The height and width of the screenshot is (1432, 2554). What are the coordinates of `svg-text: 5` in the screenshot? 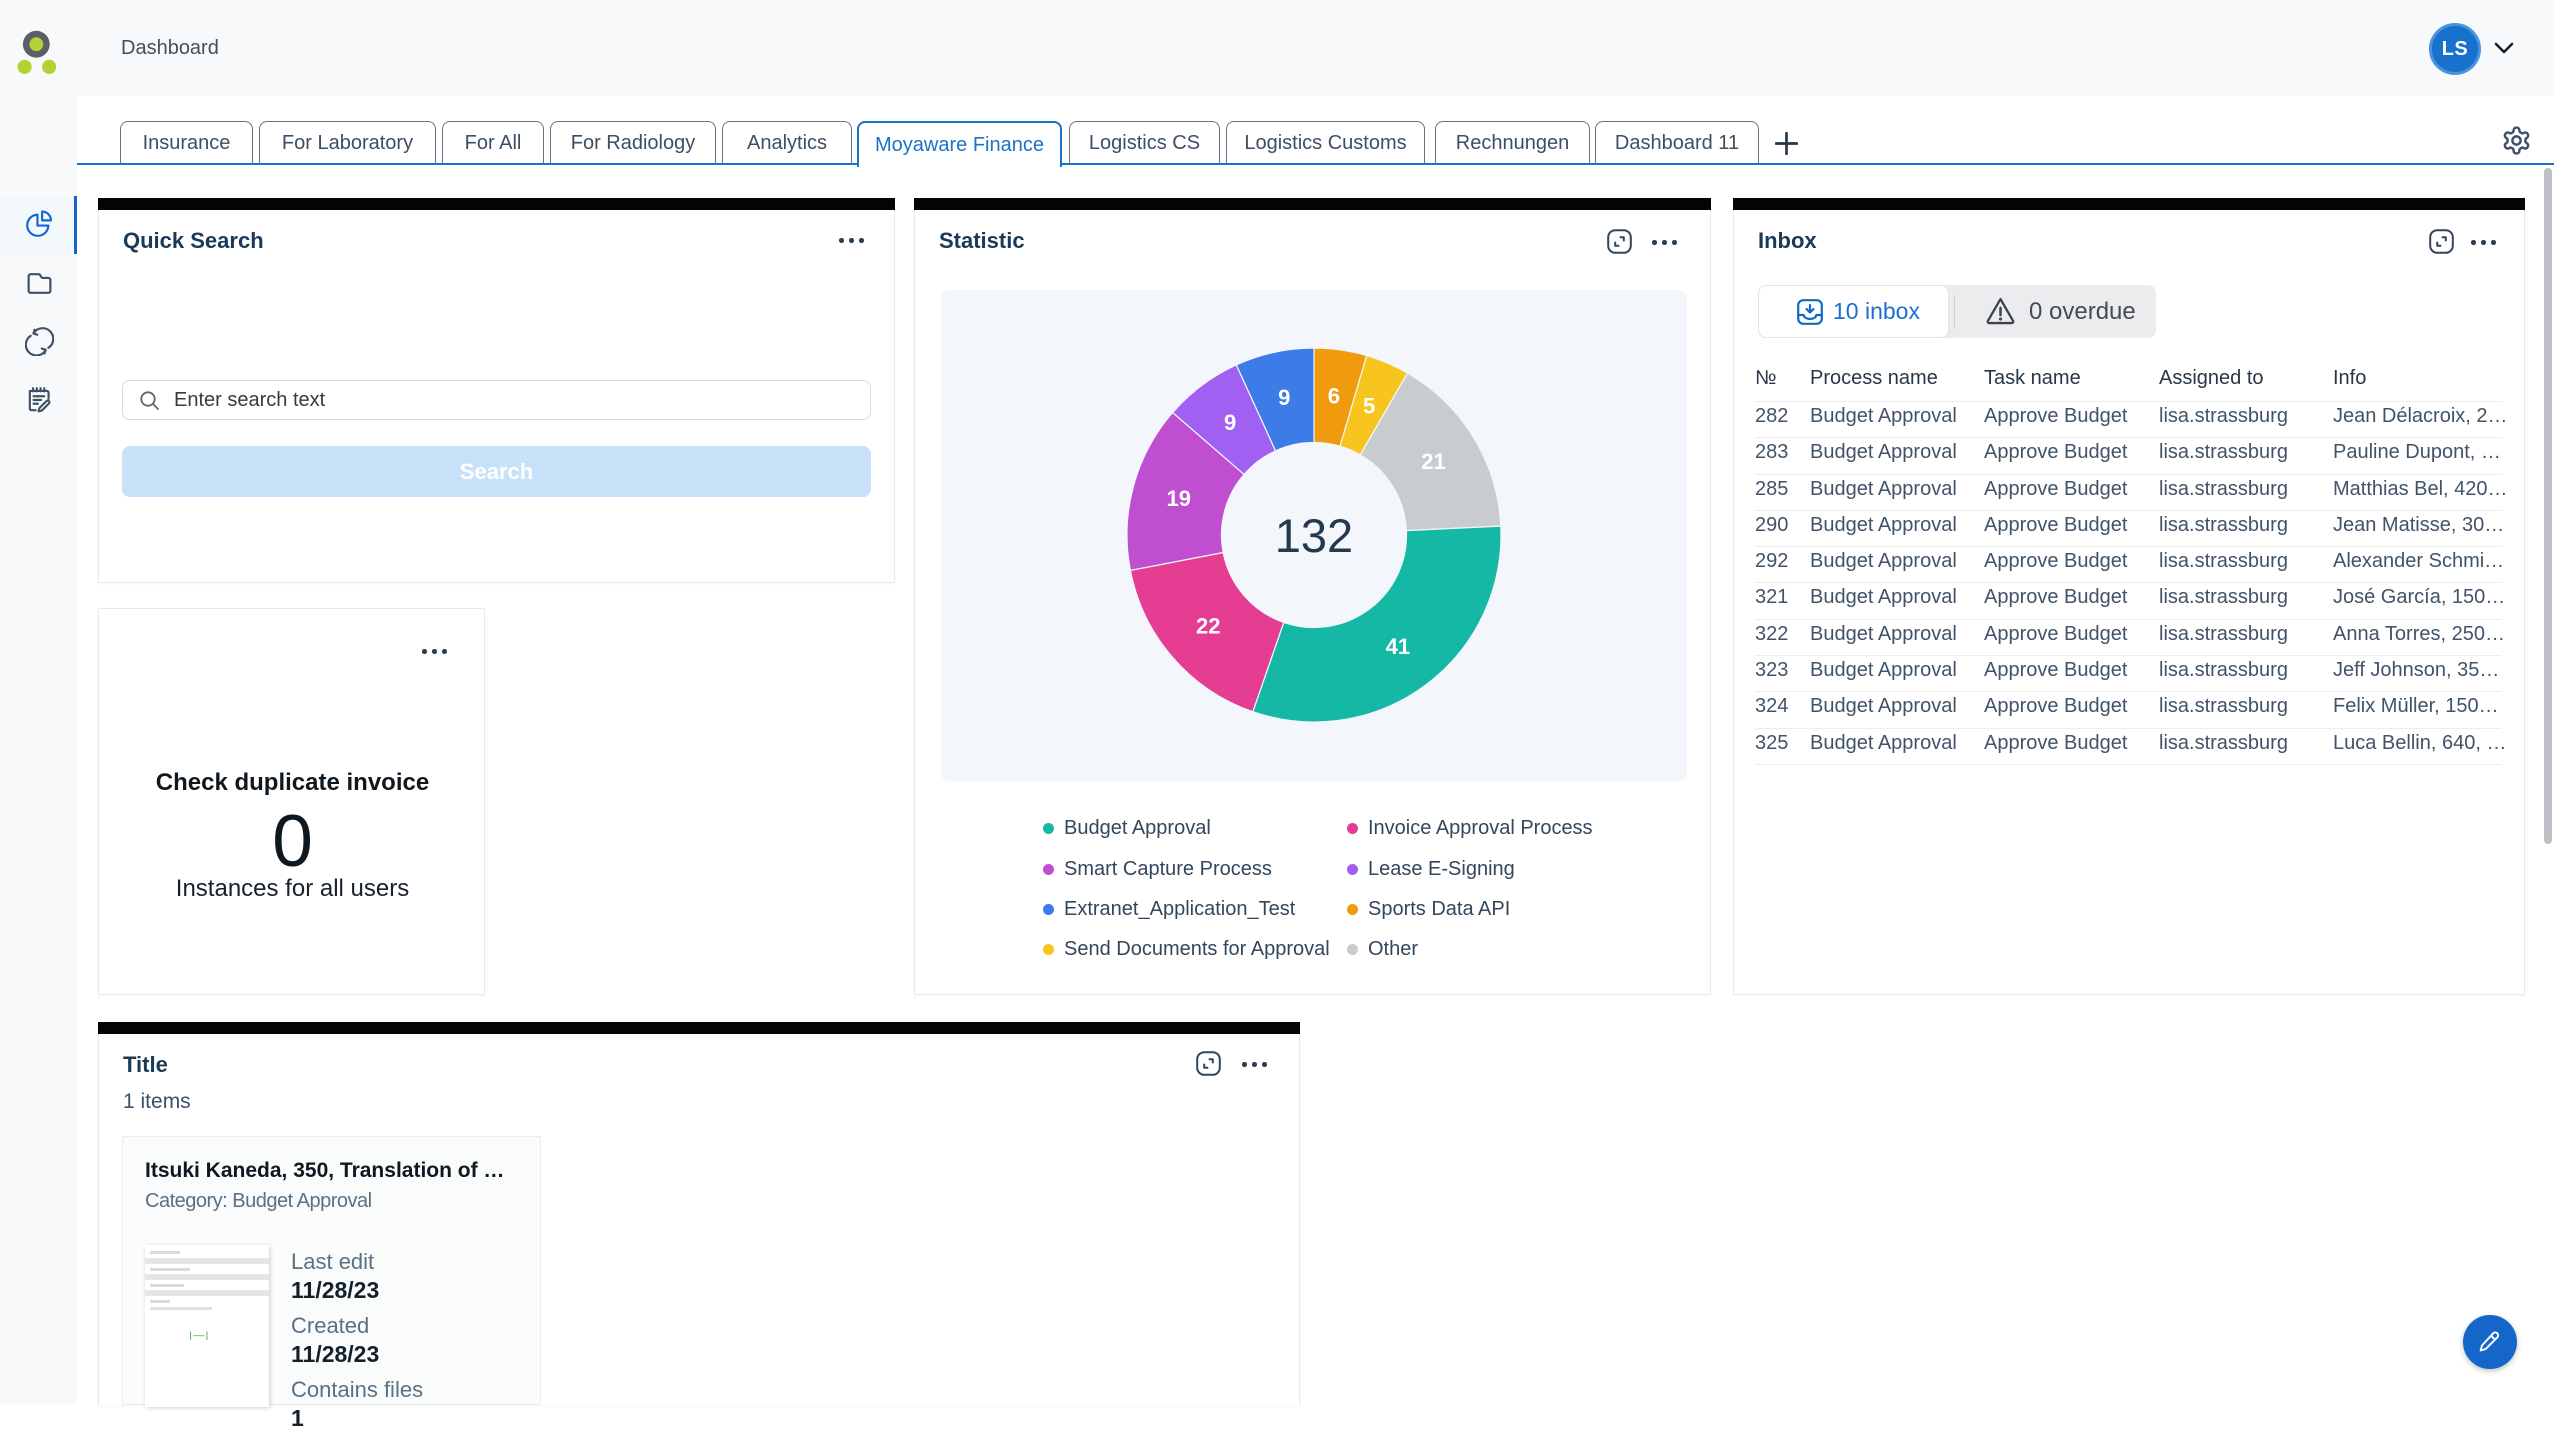 It's located at (1369, 405).